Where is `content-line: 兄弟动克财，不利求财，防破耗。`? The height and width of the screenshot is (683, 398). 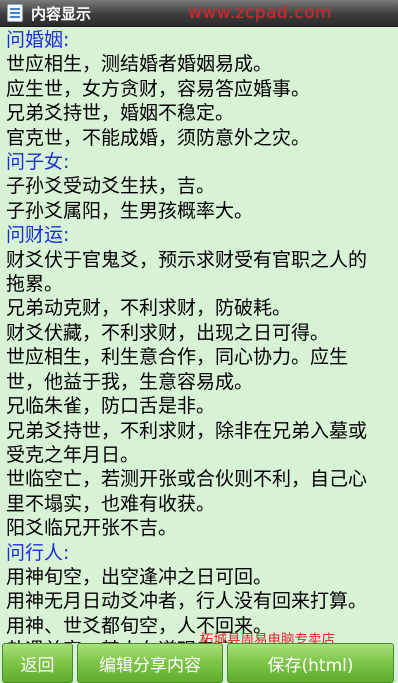 content-line: 兄弟动克财，不利求财，防破耗。 is located at coordinates (149, 308).